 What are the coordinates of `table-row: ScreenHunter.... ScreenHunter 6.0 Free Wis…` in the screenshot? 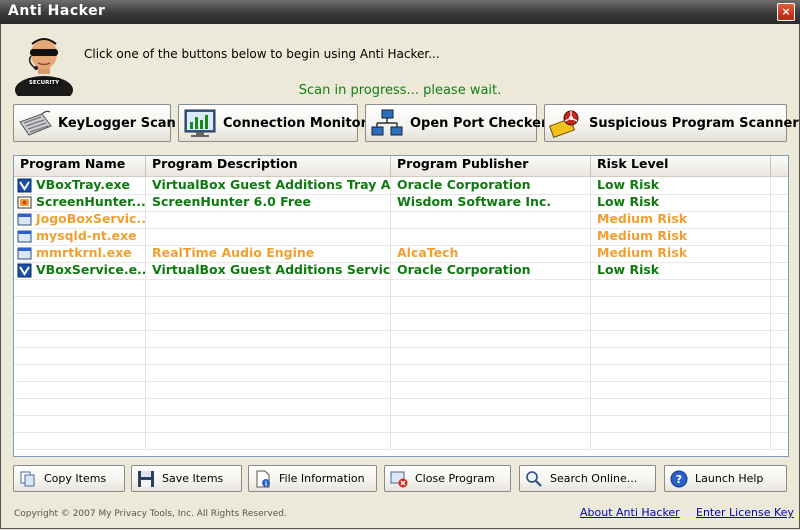 It's located at (401, 203).